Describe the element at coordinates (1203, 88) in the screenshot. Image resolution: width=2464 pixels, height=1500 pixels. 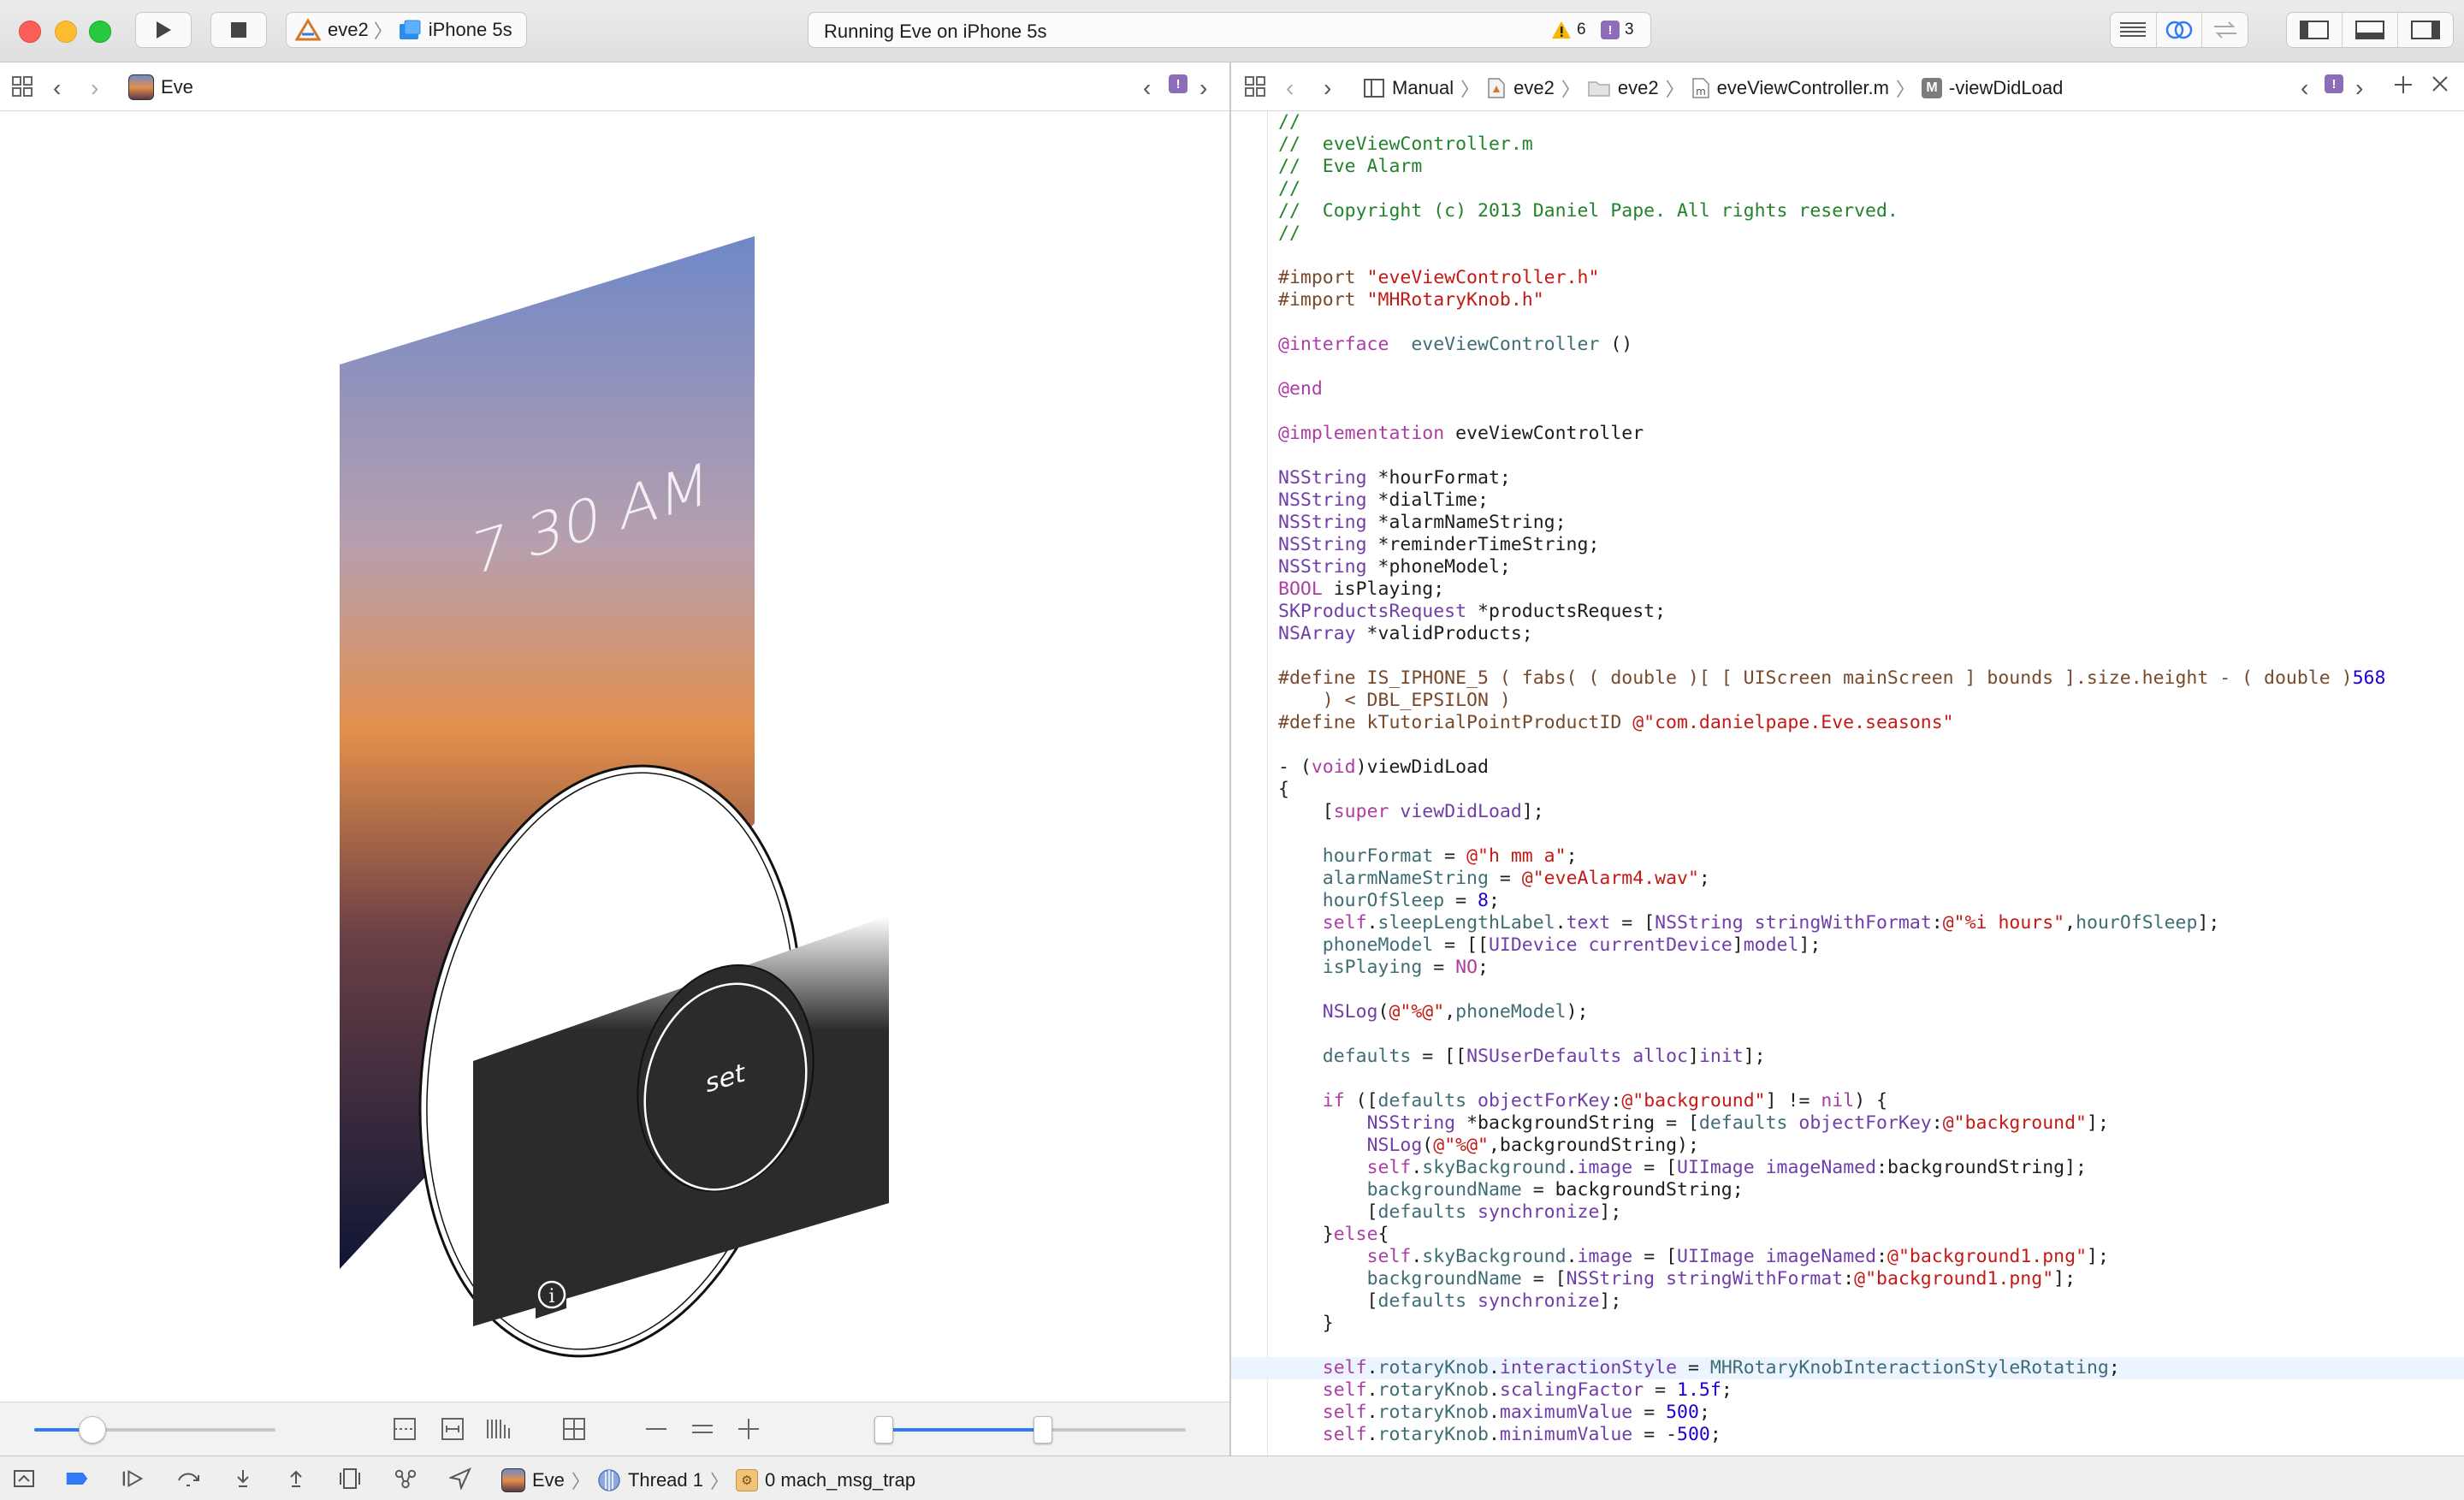
I see `next-issue-button: ›` at that location.